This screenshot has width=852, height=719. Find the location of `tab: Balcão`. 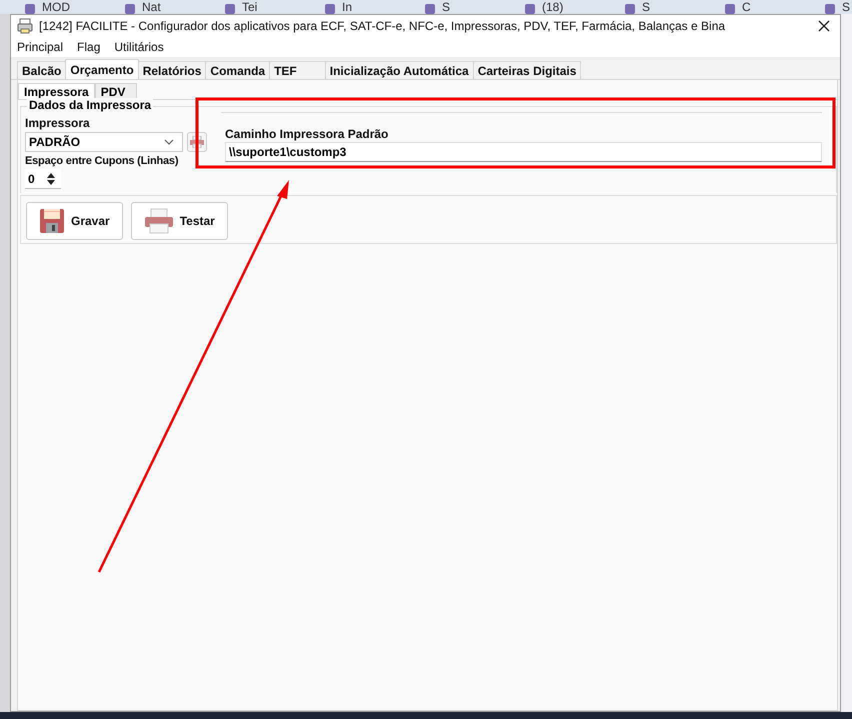

tab: Balcão is located at coordinates (41, 70).